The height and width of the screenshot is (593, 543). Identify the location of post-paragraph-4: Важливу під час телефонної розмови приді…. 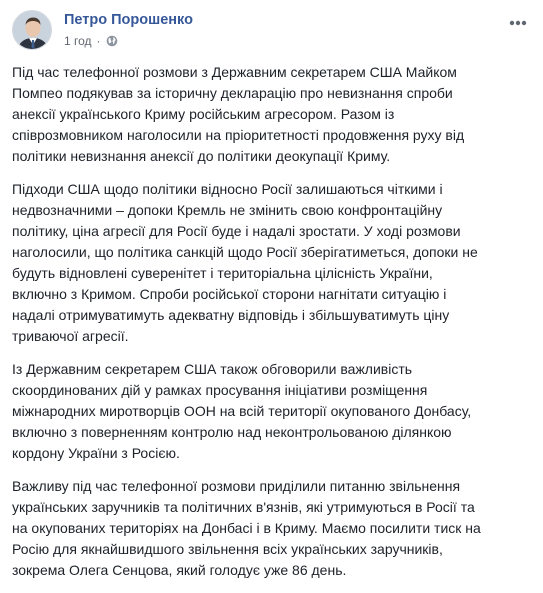
(246, 528).